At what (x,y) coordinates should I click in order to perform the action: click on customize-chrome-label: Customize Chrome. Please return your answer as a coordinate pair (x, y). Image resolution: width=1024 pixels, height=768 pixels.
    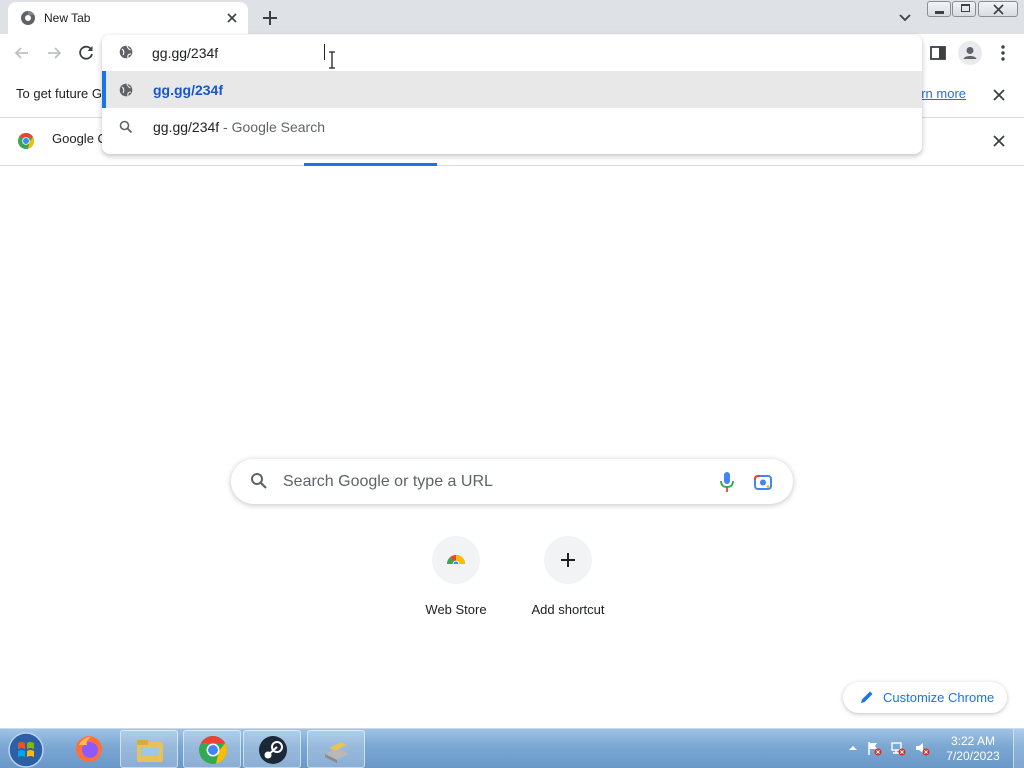
    Looking at the image, I should click on (939, 697).